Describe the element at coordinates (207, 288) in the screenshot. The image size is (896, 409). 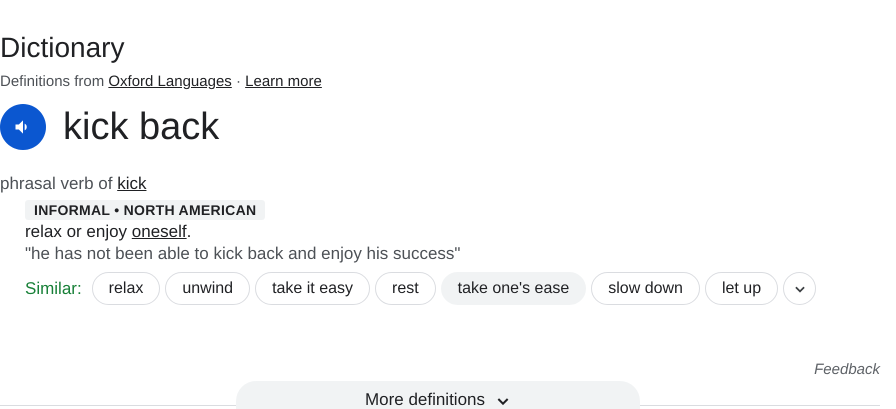
I see `similar-chip: unwind` at that location.